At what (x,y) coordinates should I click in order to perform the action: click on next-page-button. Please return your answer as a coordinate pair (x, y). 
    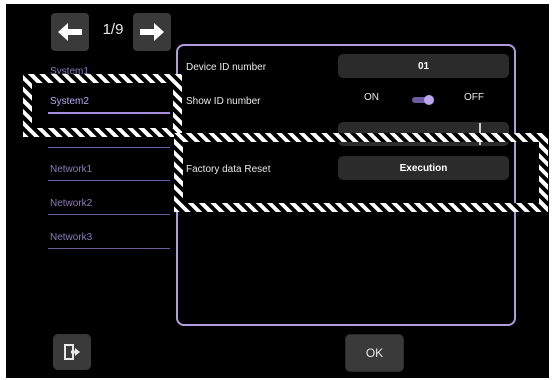
    Looking at the image, I should click on (152, 32).